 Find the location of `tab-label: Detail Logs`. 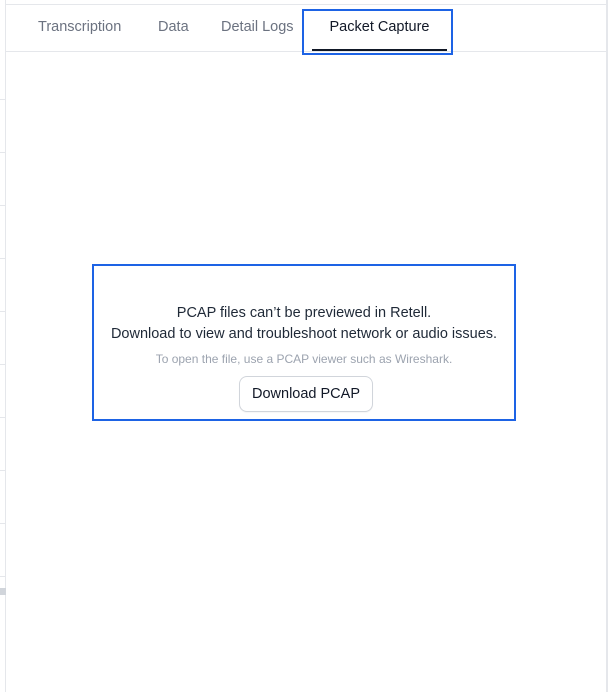

tab-label: Detail Logs is located at coordinates (257, 27).